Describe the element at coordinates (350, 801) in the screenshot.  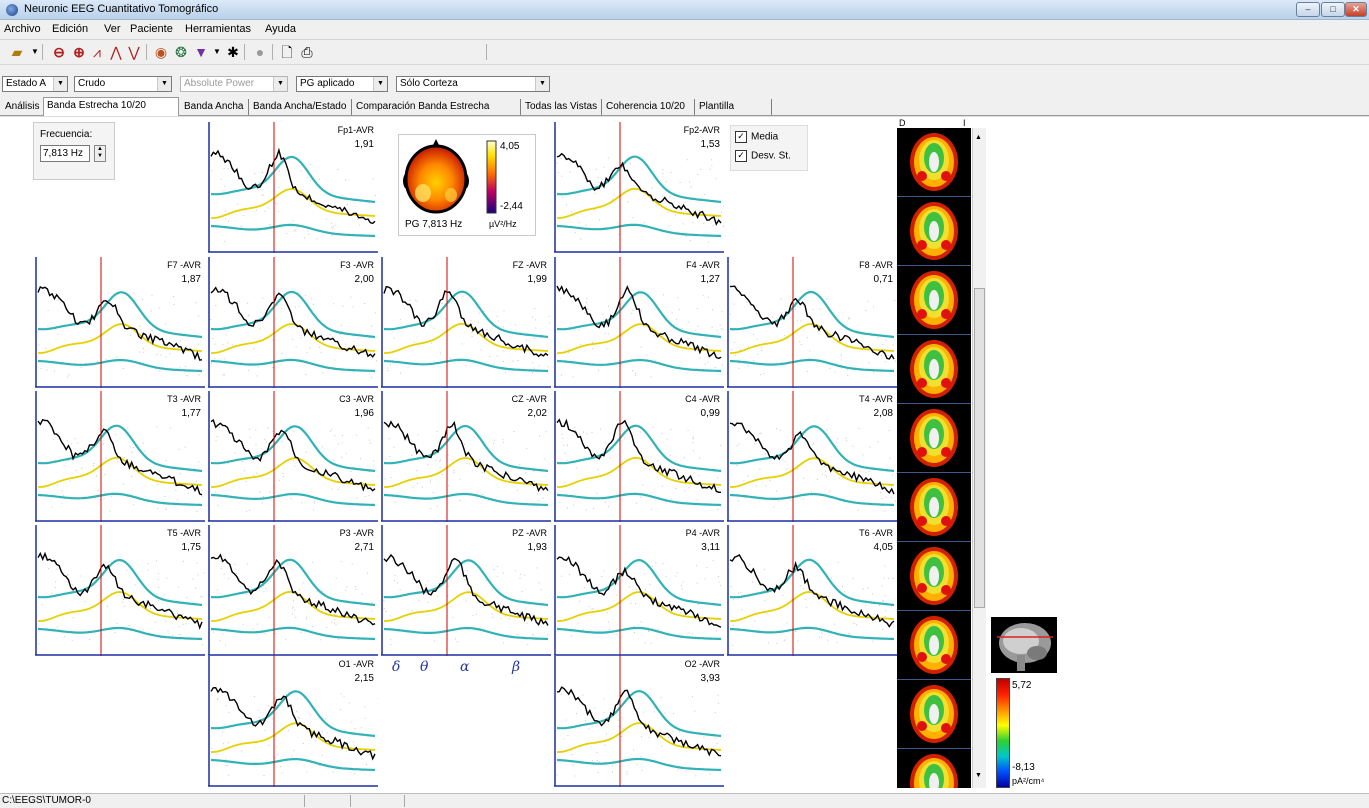
I see `status-separator` at that location.